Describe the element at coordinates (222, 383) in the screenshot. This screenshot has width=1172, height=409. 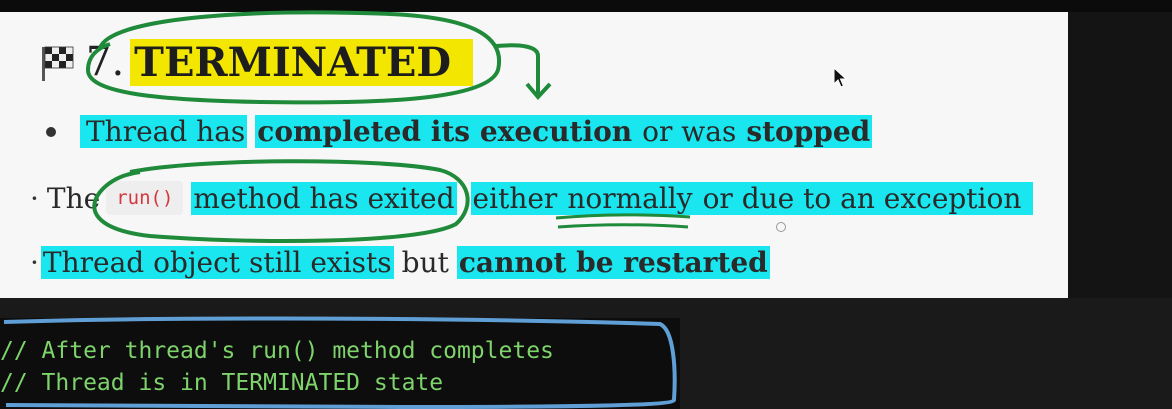
I see `code-comment-line-2: // Thread is in TERMINATED state` at that location.